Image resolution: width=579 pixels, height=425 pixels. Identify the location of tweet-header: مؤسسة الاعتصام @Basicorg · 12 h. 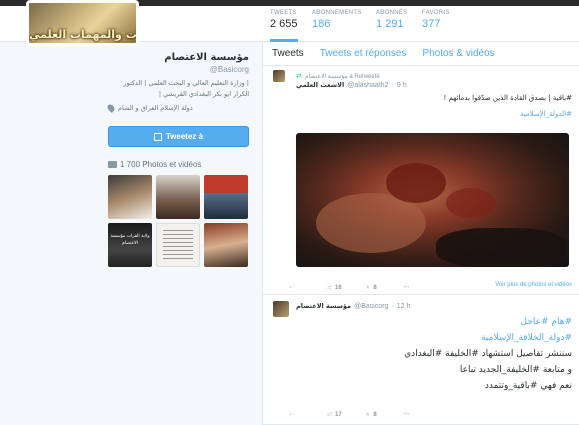
(353, 306).